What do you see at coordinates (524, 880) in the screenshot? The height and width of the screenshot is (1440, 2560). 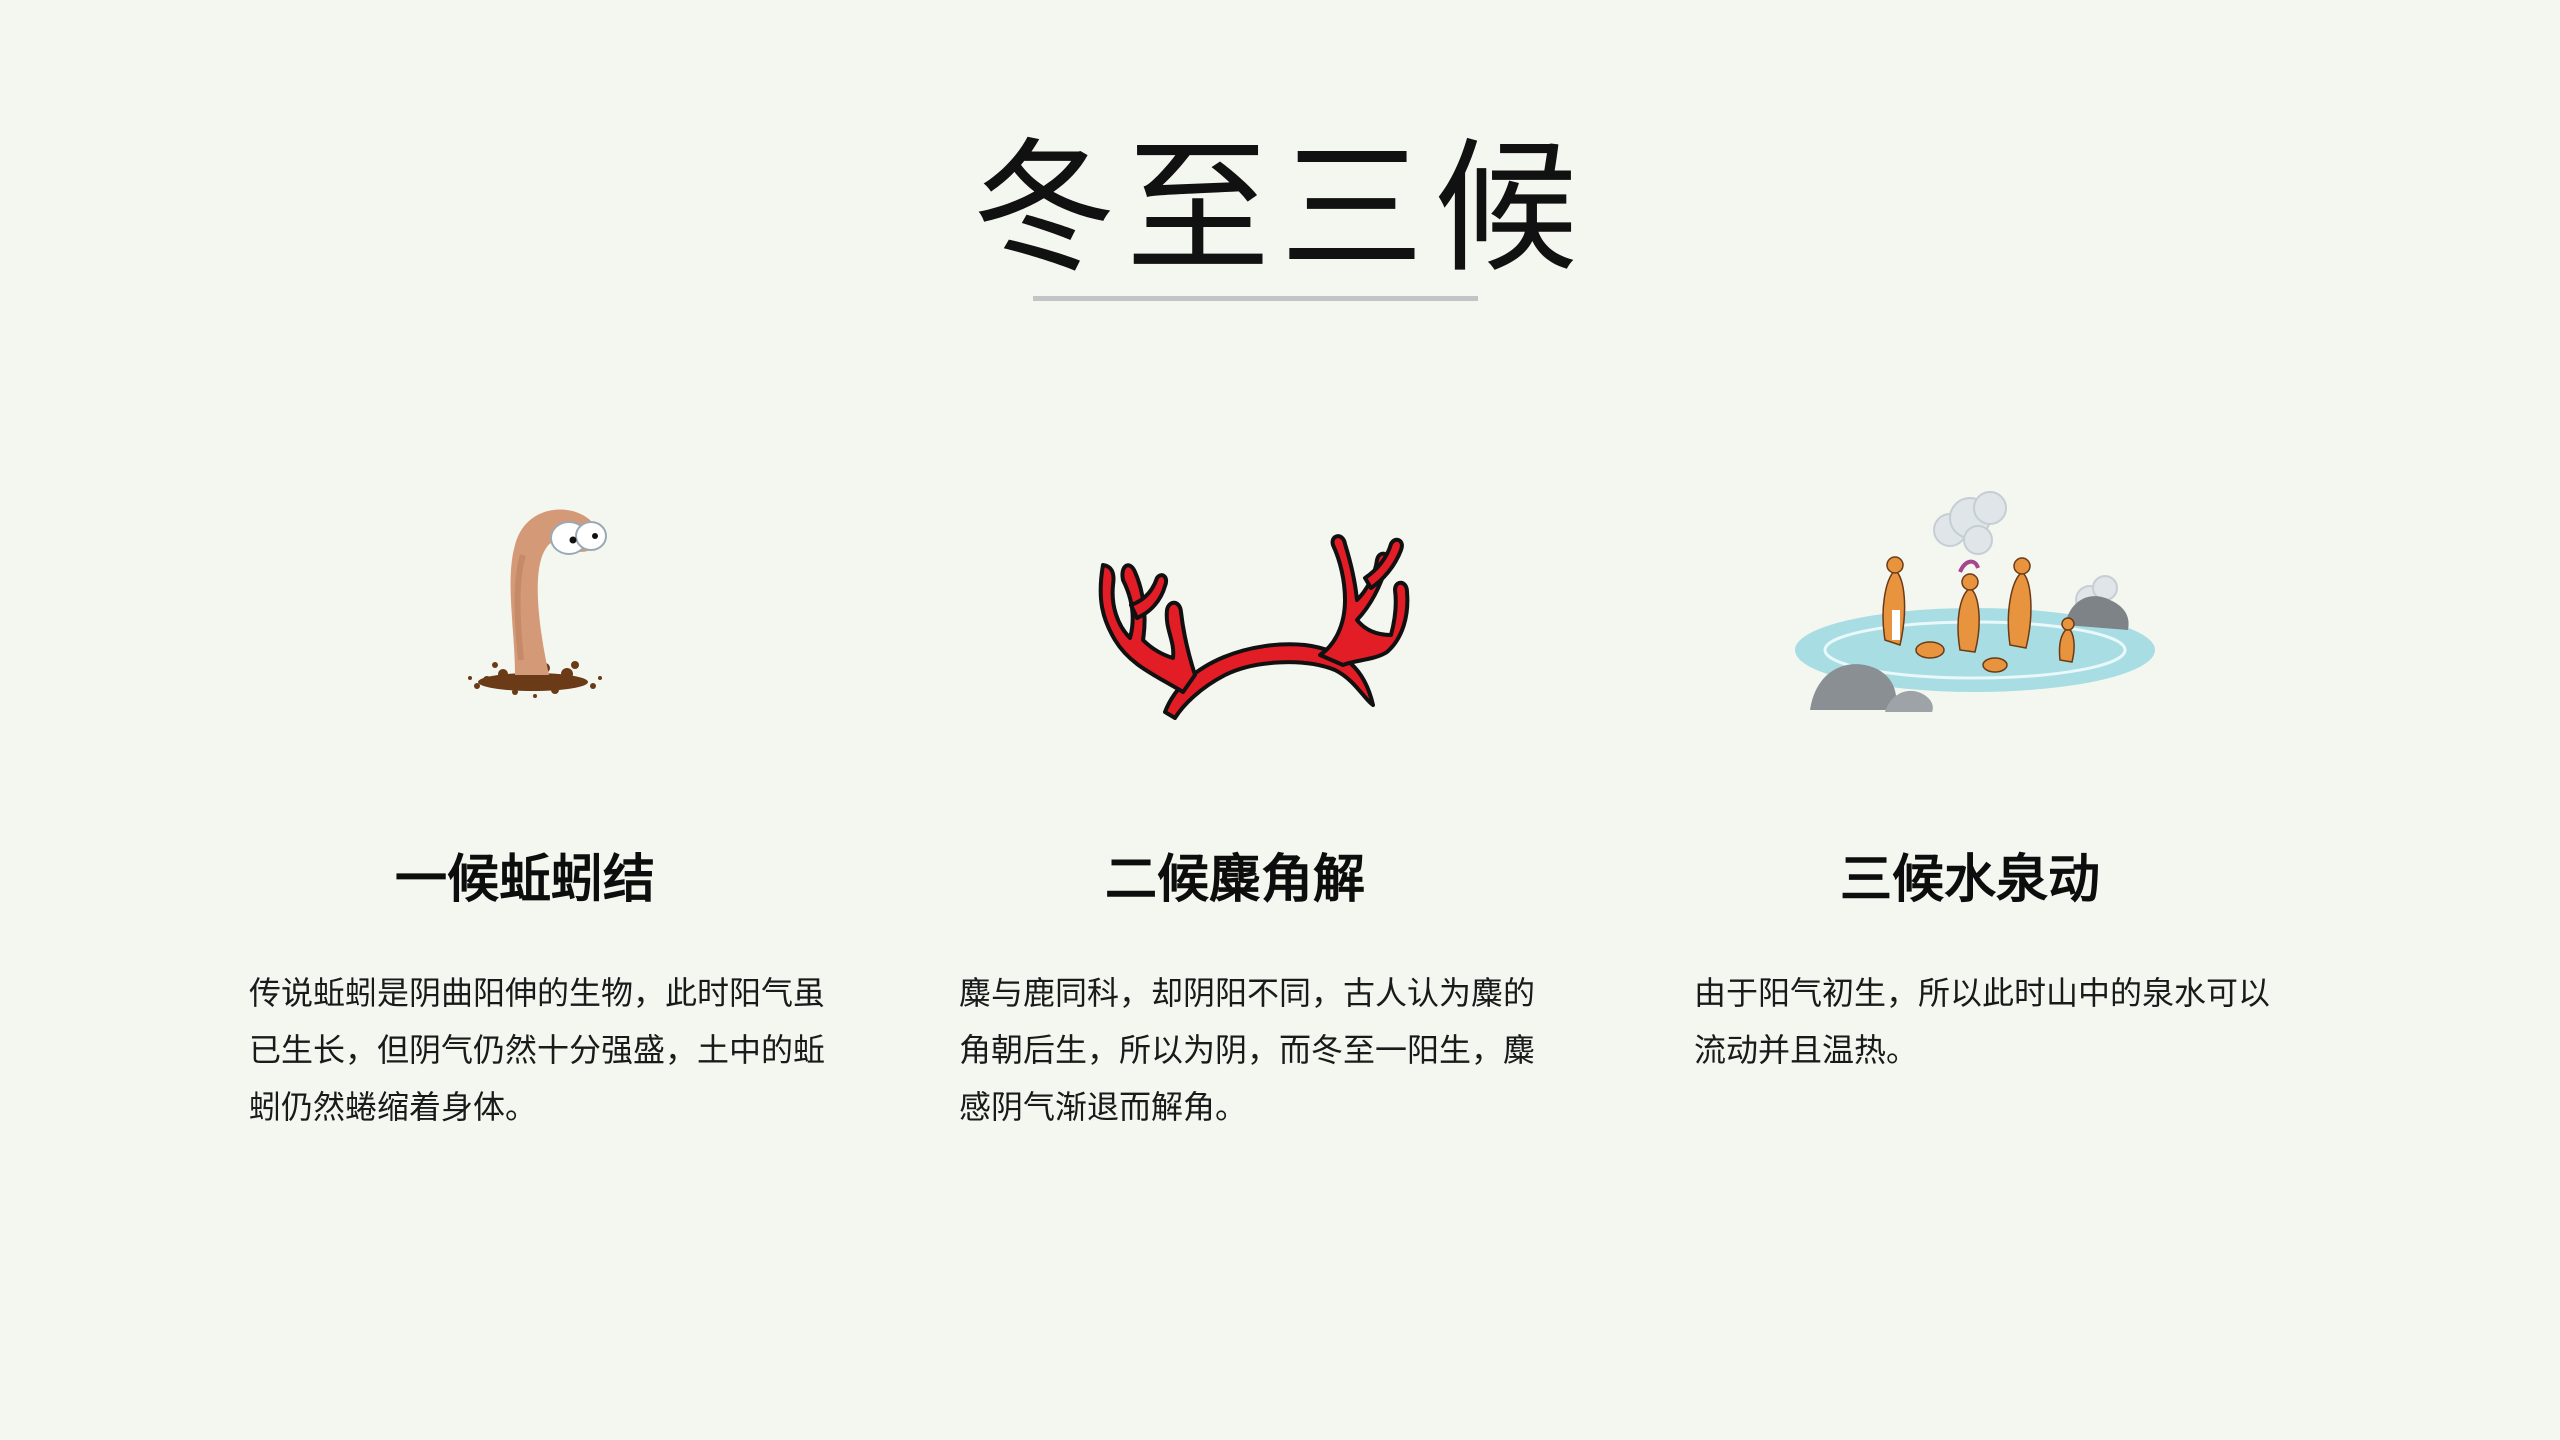 I see `phenology-heading: 一候蚯蚓结` at bounding box center [524, 880].